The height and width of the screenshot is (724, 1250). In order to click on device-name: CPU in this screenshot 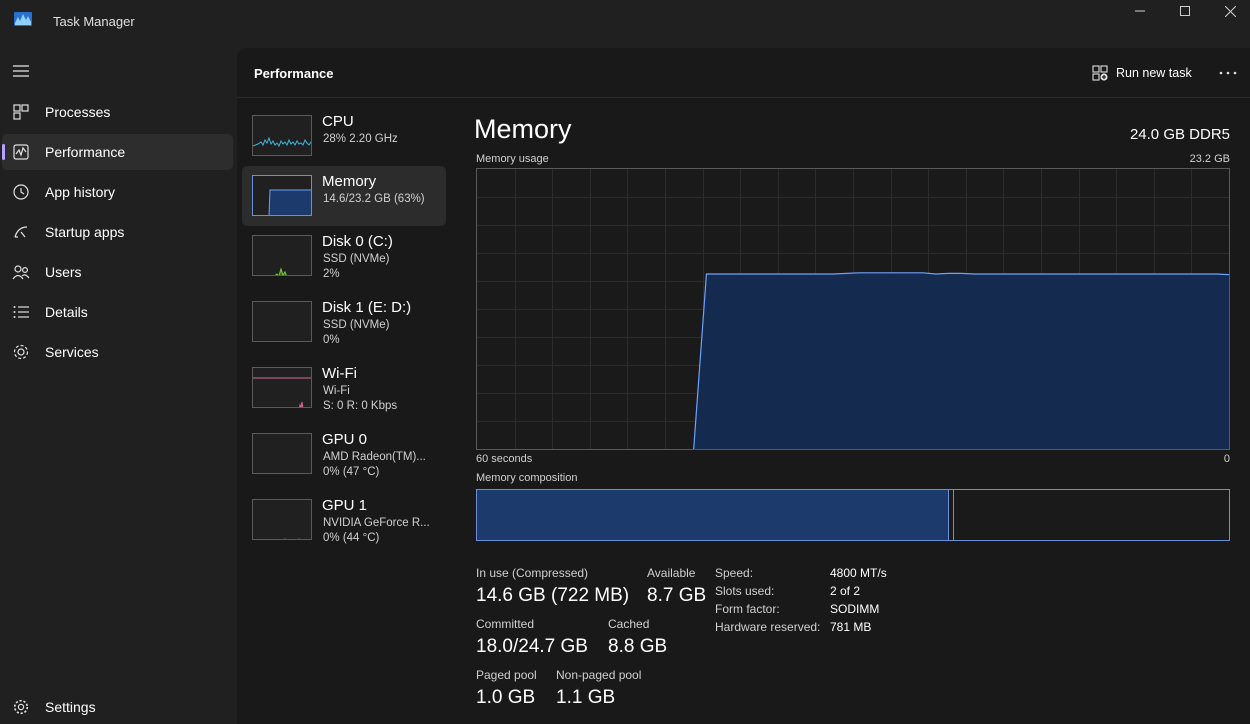, I will do `click(338, 121)`.